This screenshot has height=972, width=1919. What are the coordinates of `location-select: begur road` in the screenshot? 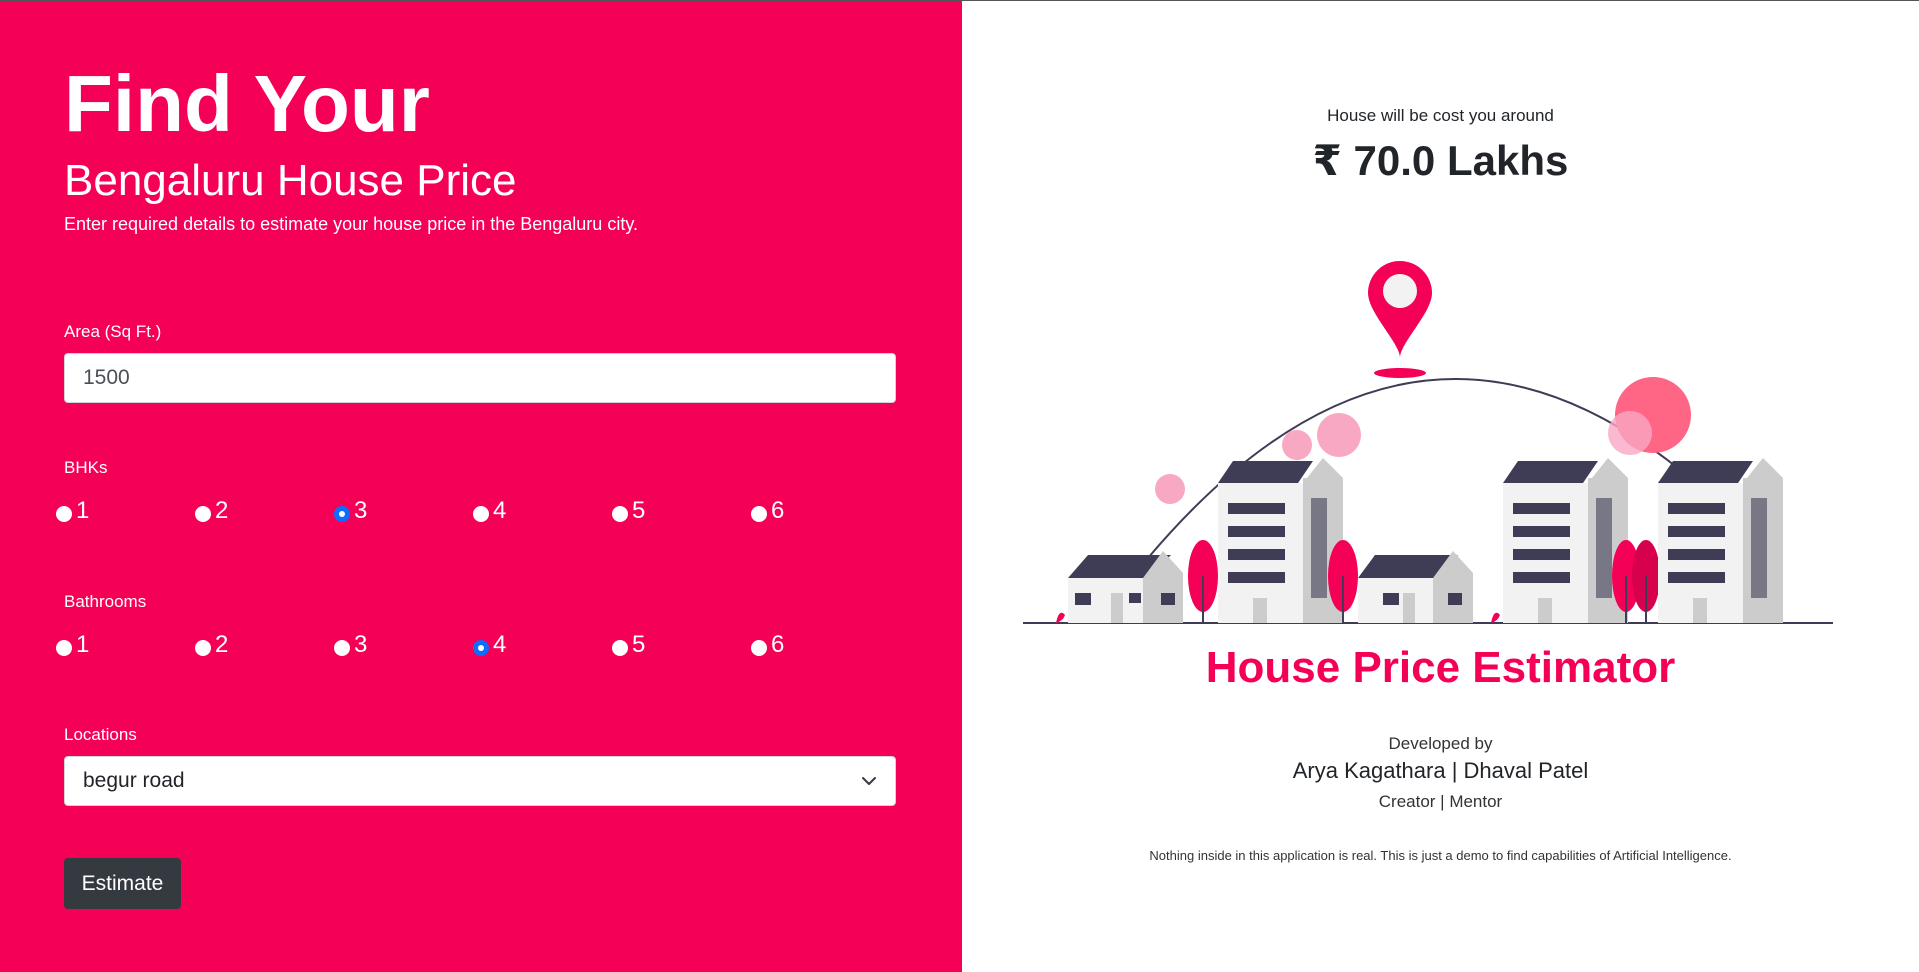 It's located at (480, 781).